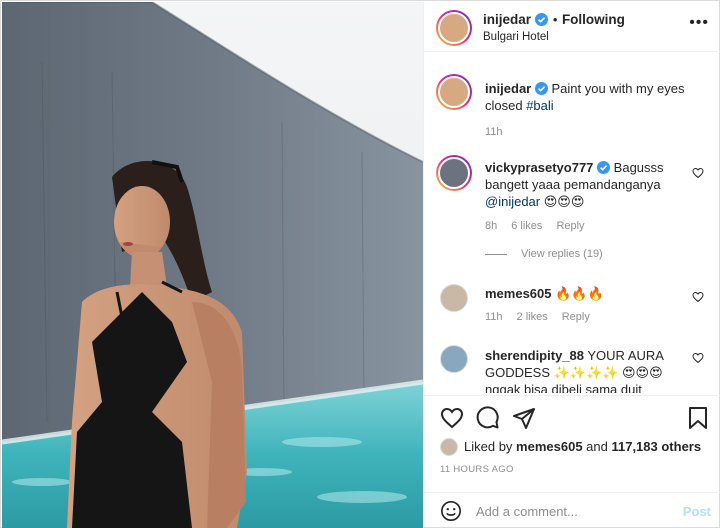  Describe the element at coordinates (593, 19) in the screenshot. I see `following-button: Following` at that location.